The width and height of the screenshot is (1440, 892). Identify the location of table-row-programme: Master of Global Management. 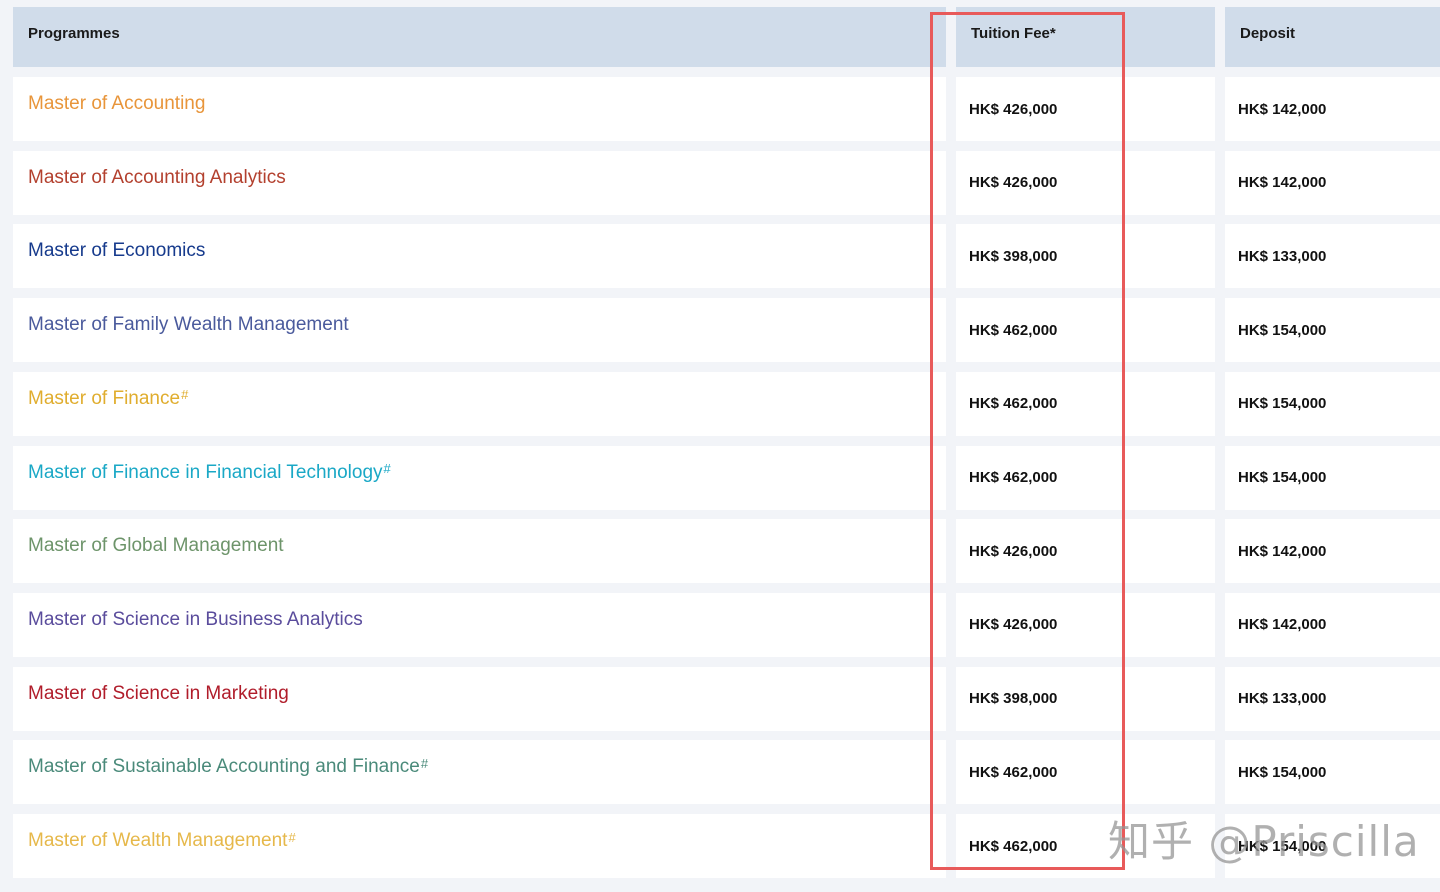
(479, 551).